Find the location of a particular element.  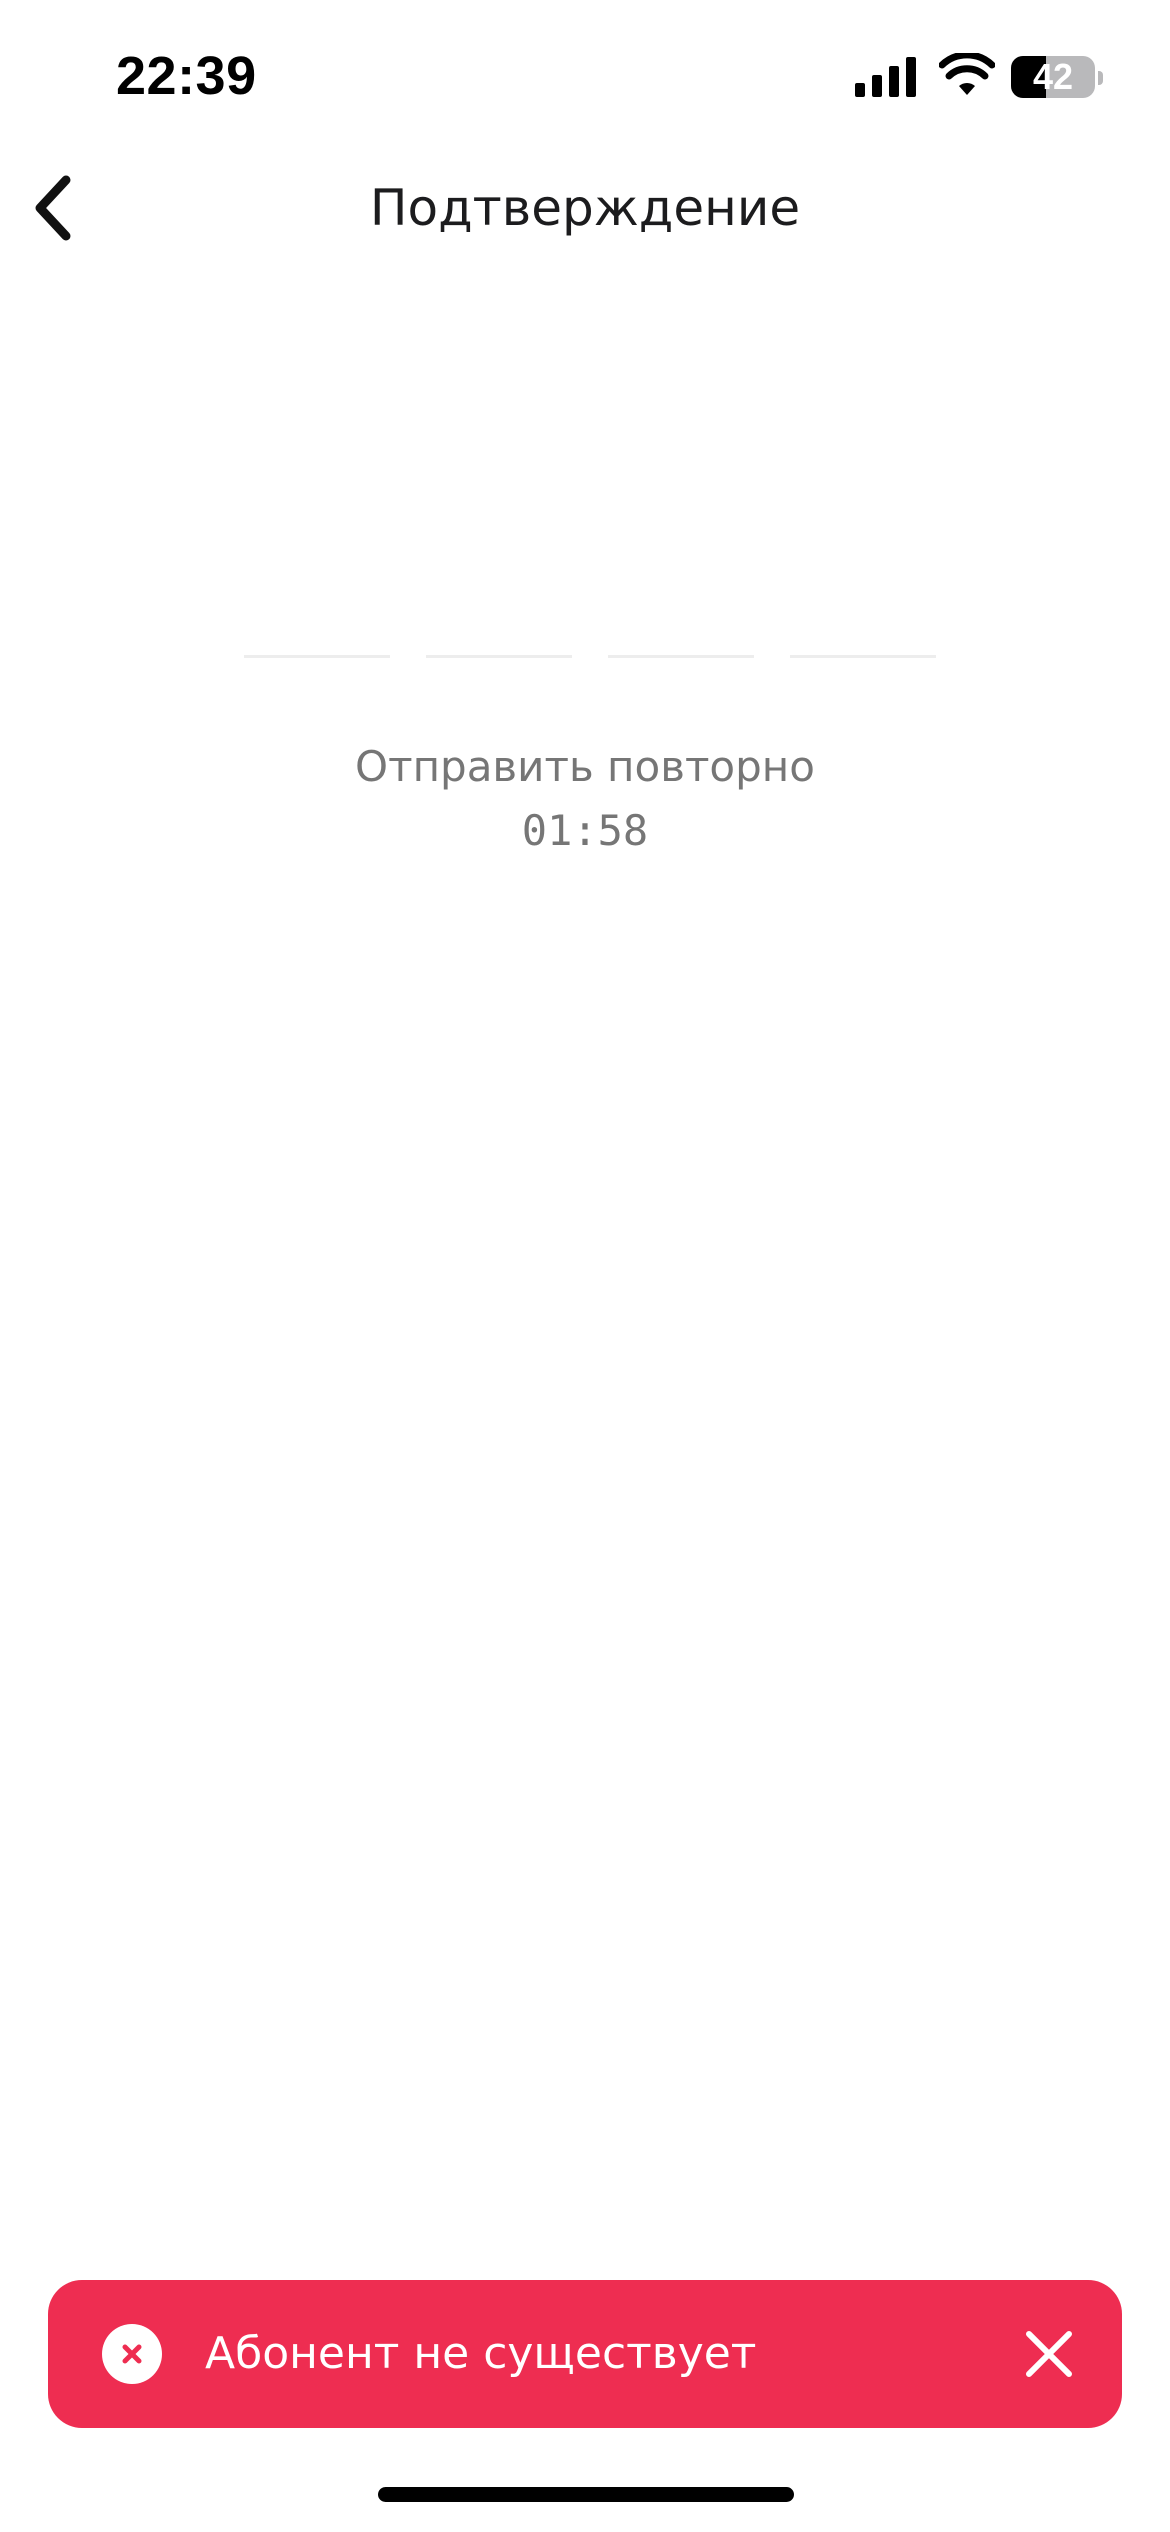

page-title: Подтверждение is located at coordinates (585, 208).